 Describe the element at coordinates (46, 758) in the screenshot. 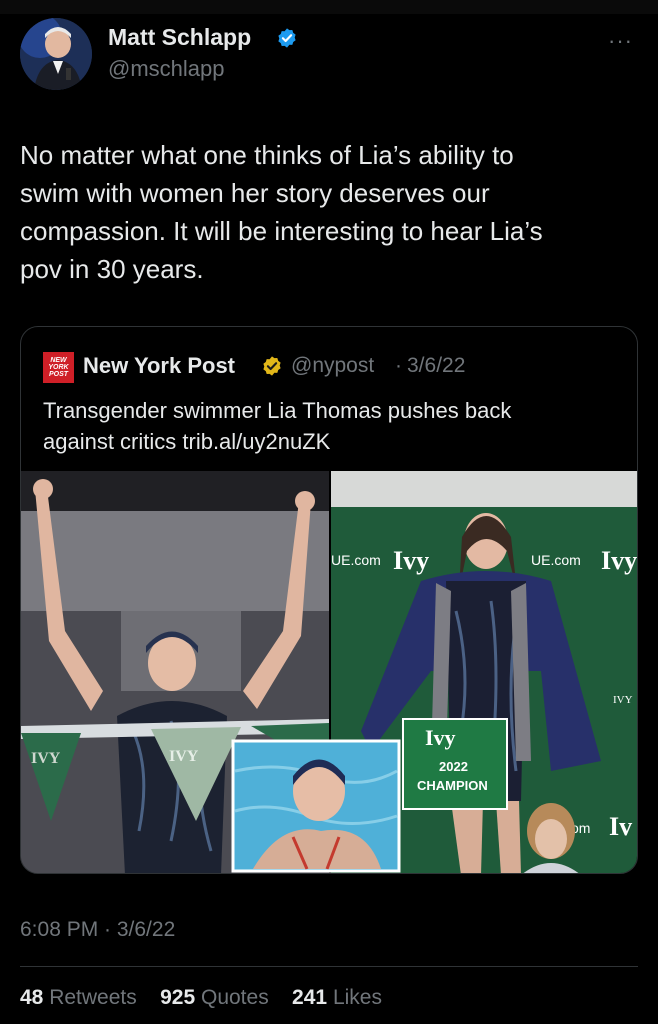

I see `flag-text-1: IVY` at that location.